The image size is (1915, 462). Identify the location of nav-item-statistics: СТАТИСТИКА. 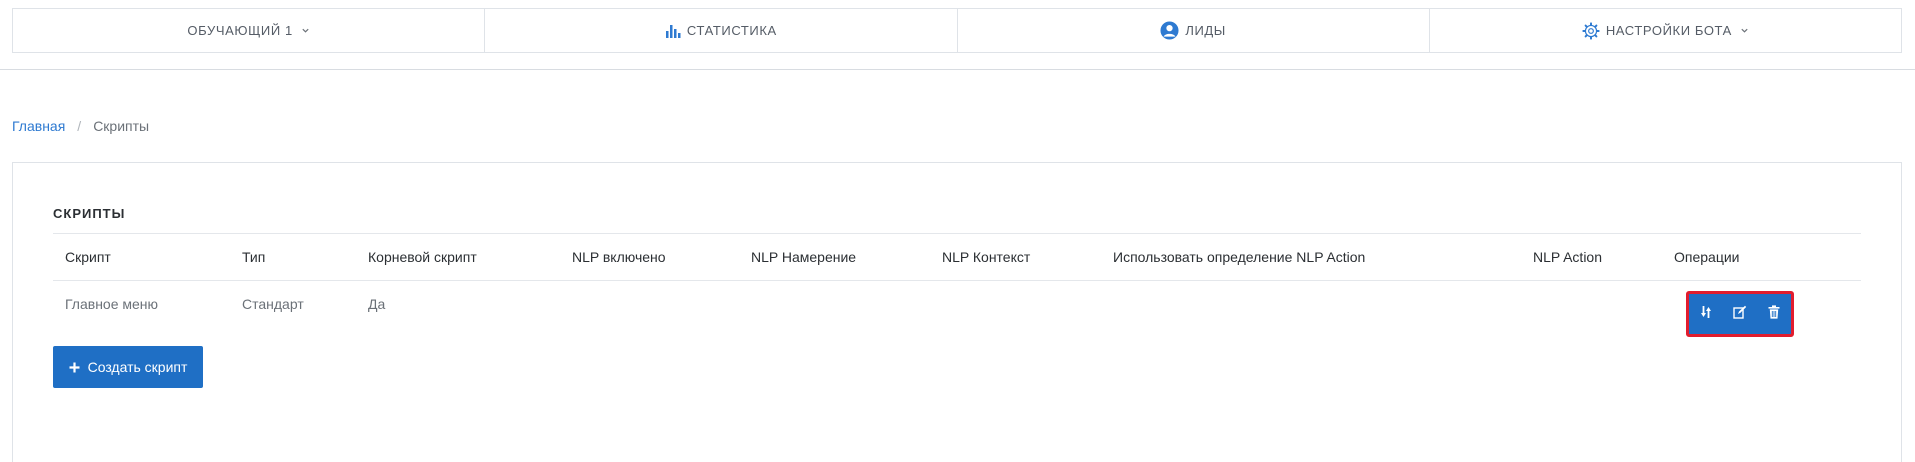
(721, 30).